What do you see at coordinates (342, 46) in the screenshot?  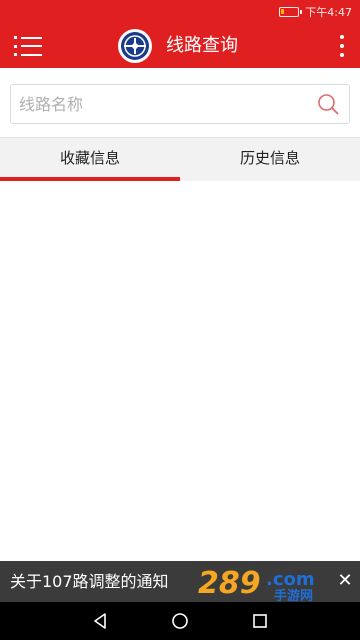 I see `more-vert-icon` at bounding box center [342, 46].